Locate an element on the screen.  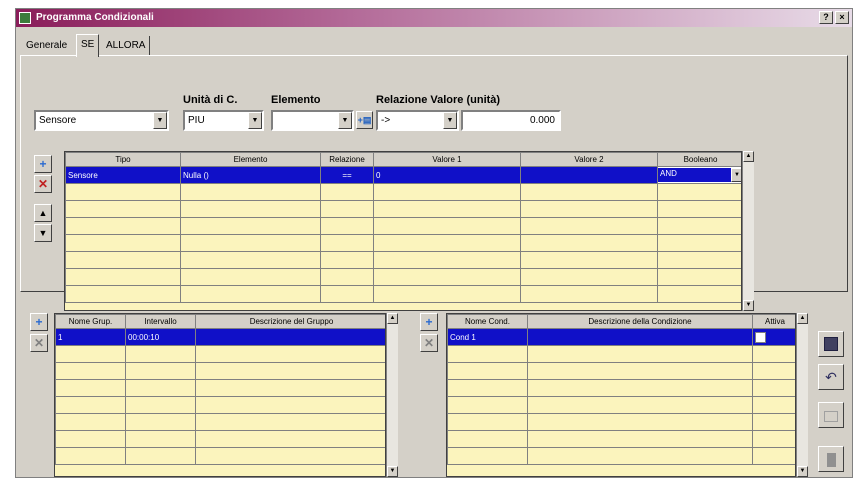
cell-elemento: Nulla () is located at coordinates (250, 175).